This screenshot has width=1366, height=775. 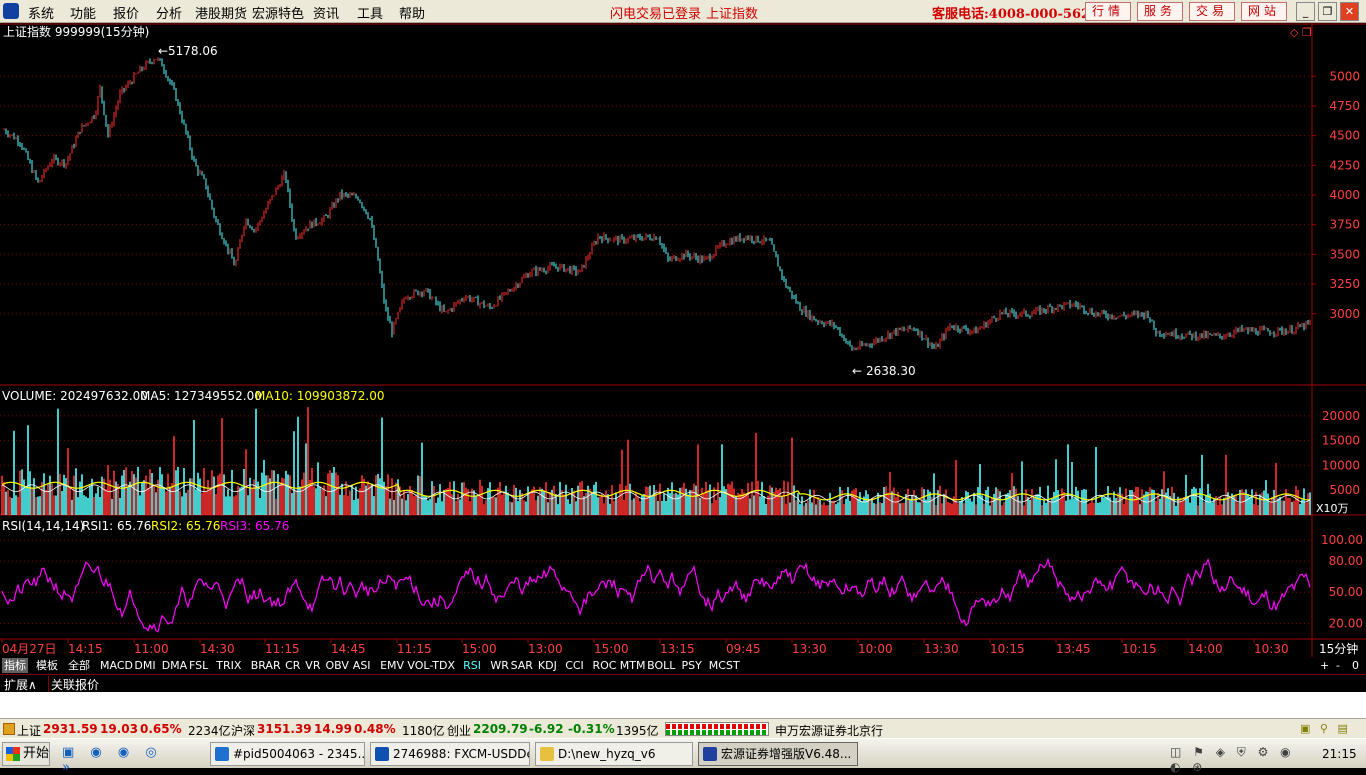 What do you see at coordinates (1325, 735) in the screenshot?
I see `status-right-icons: ▣ ⚲ ▤ ⊕` at bounding box center [1325, 735].